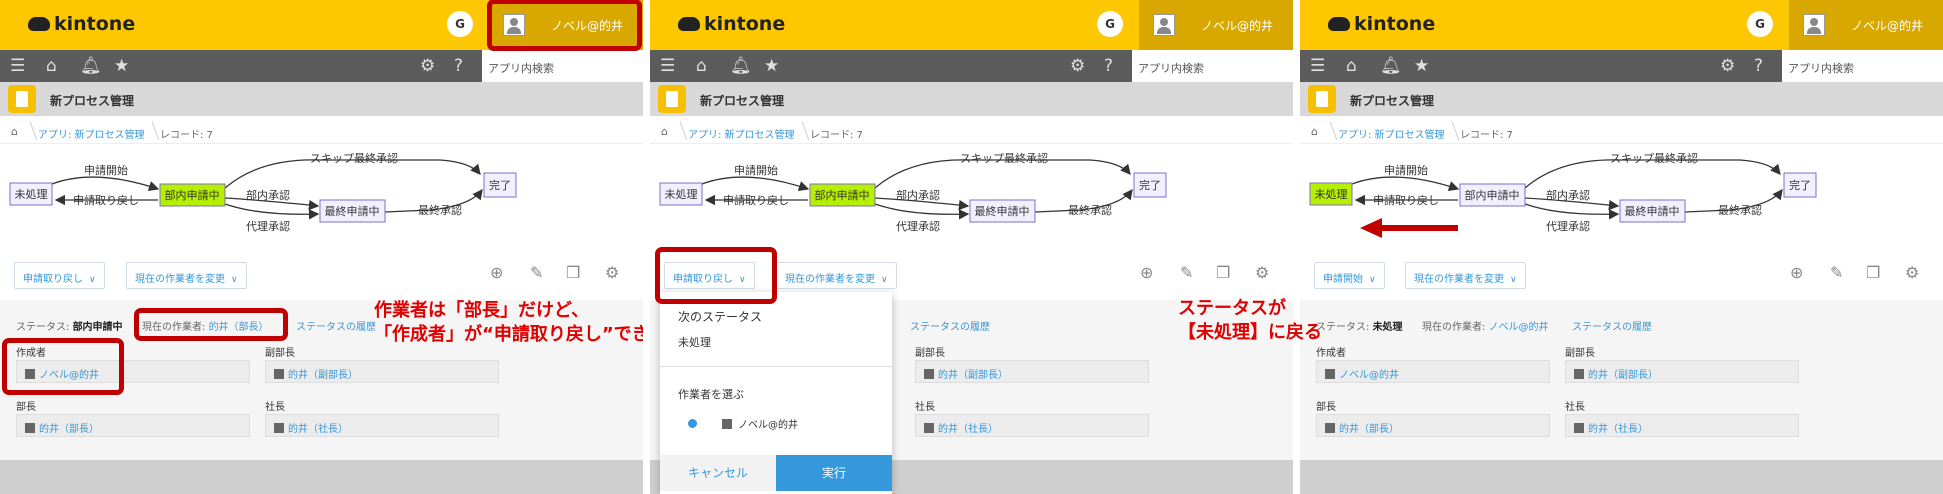  Describe the element at coordinates (1381, 24) in the screenshot. I see `kintone-logo: kintone` at that location.